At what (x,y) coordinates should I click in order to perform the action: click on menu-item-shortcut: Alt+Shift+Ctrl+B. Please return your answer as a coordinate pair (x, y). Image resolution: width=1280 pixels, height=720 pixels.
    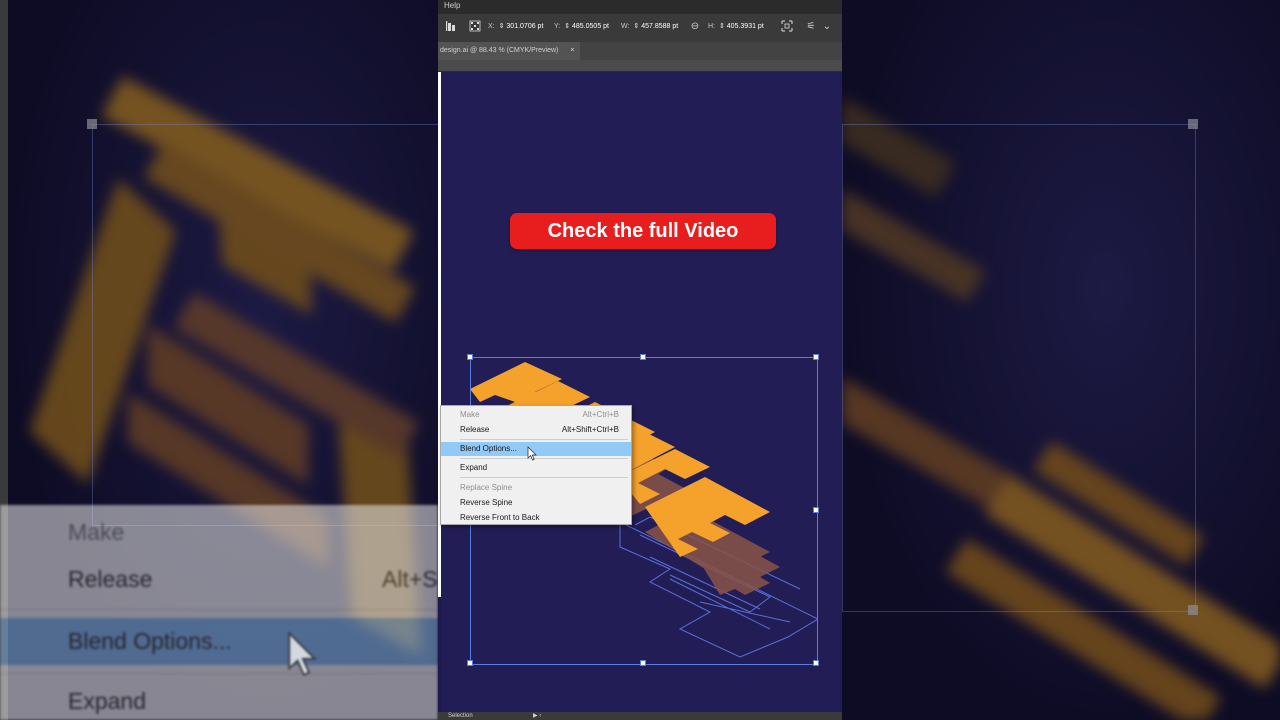
    Looking at the image, I should click on (590, 429).